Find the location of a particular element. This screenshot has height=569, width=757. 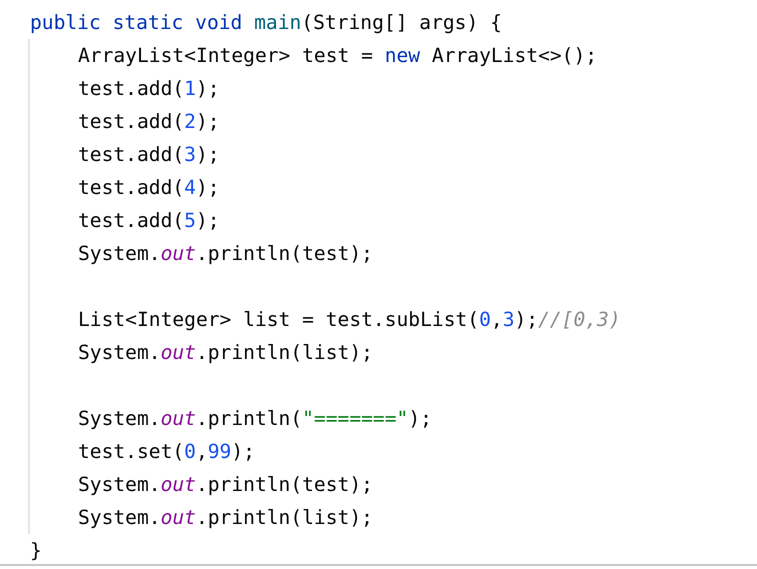

code-line: test.add(2); is located at coordinates (149, 122).